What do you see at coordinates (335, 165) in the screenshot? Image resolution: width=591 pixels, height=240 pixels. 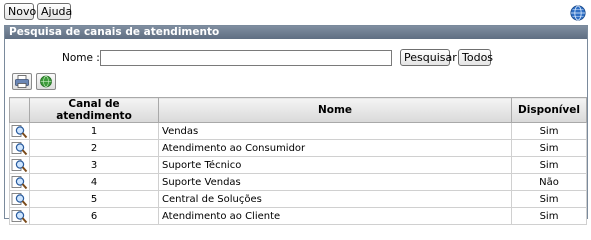 I see `nome-cell: Suporte Técnico` at bounding box center [335, 165].